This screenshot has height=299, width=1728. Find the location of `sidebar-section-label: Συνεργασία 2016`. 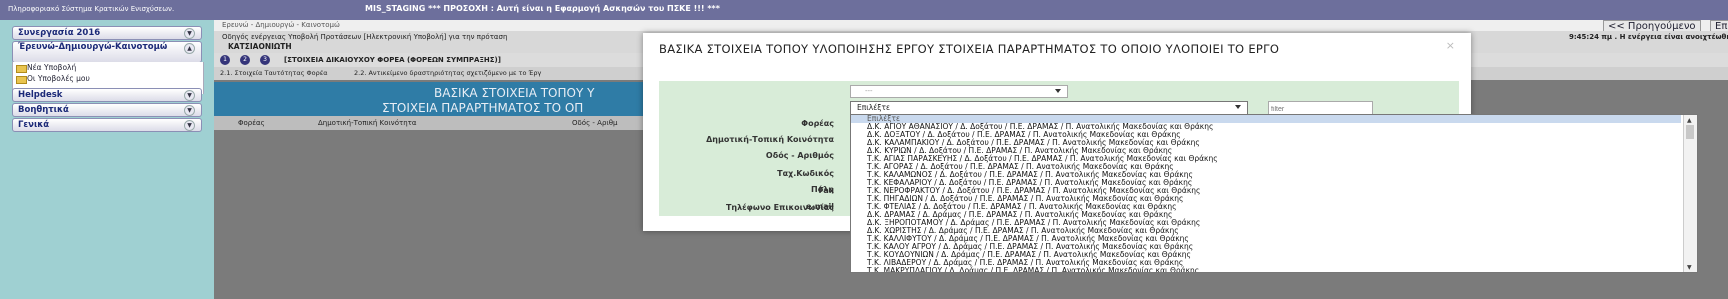

sidebar-section-label: Συνεργασία 2016 is located at coordinates (59, 33).